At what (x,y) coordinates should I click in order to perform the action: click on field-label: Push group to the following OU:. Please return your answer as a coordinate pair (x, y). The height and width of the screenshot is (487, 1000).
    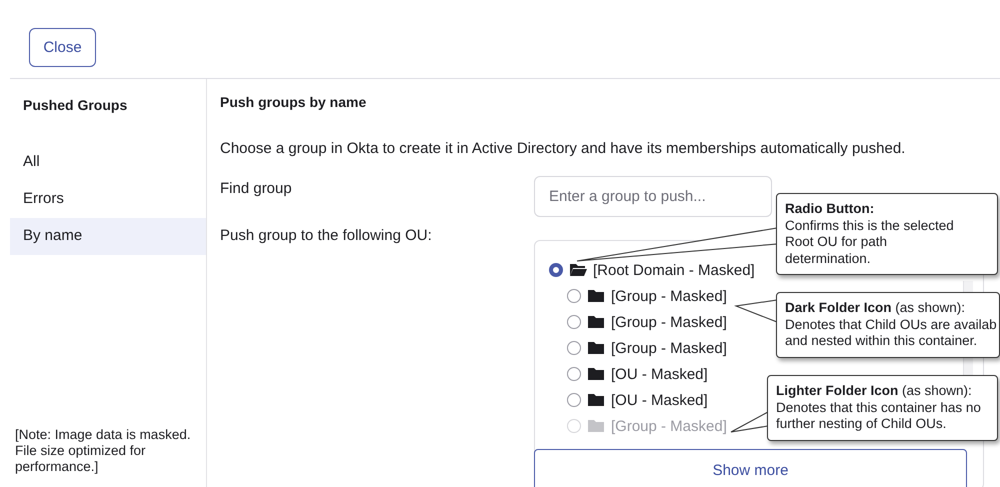
    Looking at the image, I should click on (326, 236).